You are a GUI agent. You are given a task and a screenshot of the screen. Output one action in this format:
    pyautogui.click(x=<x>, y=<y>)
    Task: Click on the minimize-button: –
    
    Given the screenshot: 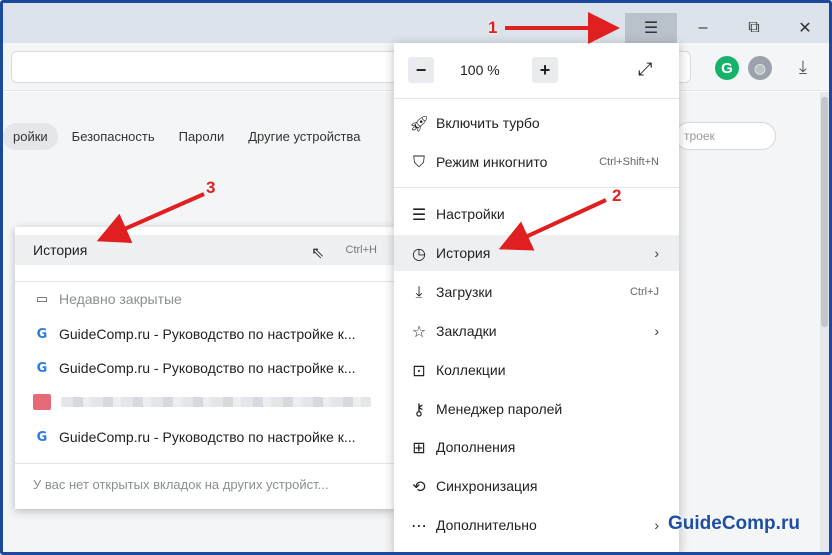 What is the action you would take?
    pyautogui.click(x=703, y=28)
    